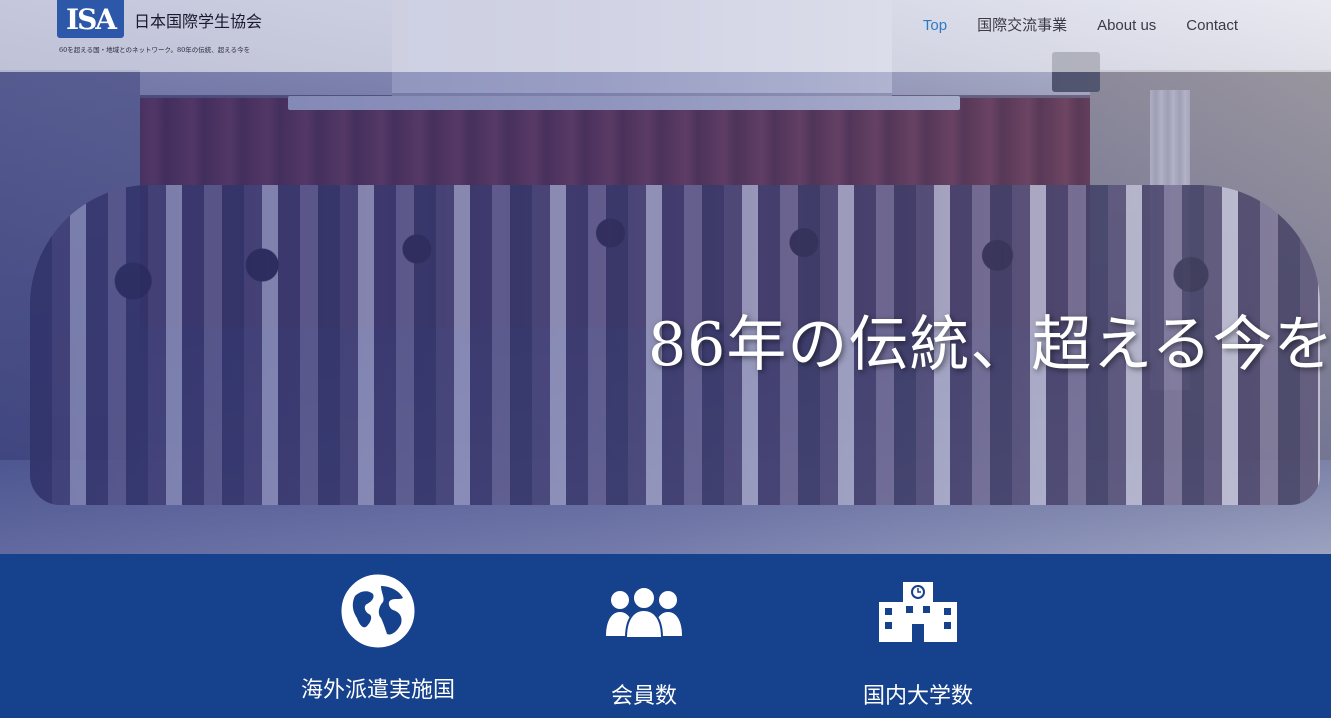 This screenshot has width=1331, height=718. Describe the element at coordinates (378, 611) in the screenshot. I see `globe-icon` at that location.